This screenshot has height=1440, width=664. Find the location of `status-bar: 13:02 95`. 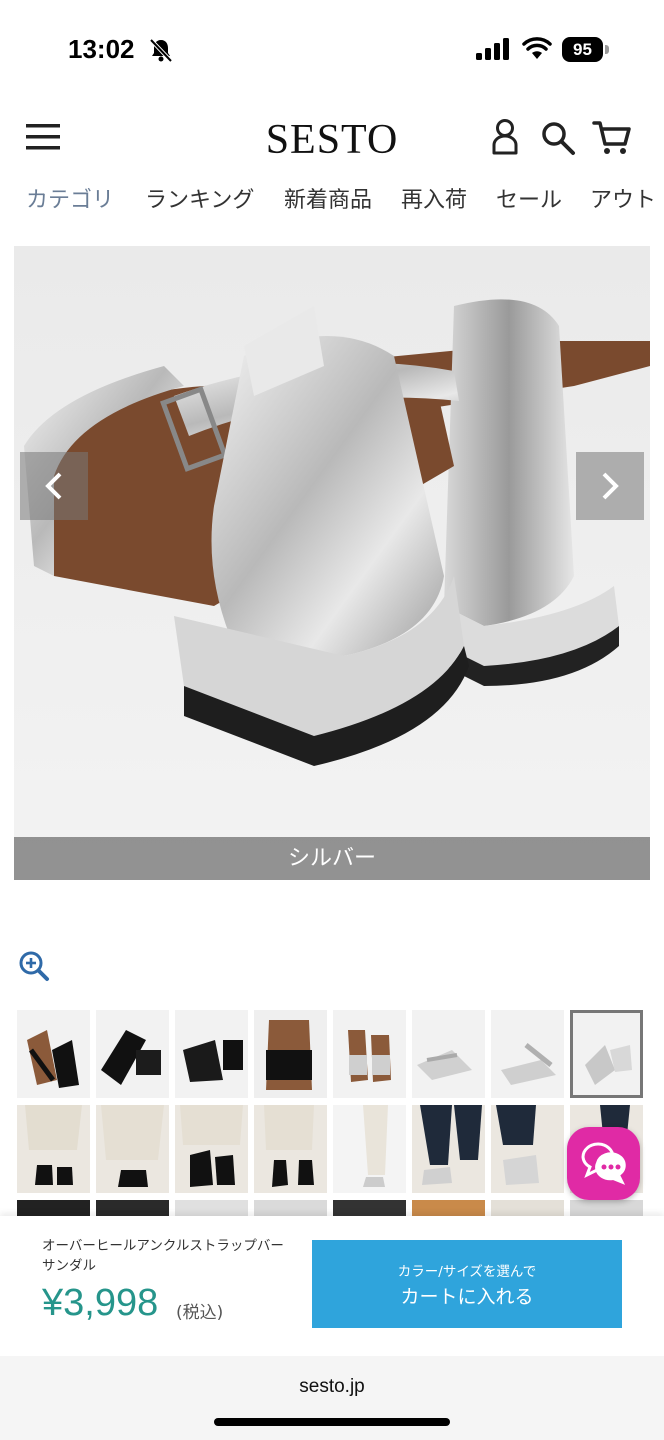

status-bar: 13:02 95 is located at coordinates (332, 50).